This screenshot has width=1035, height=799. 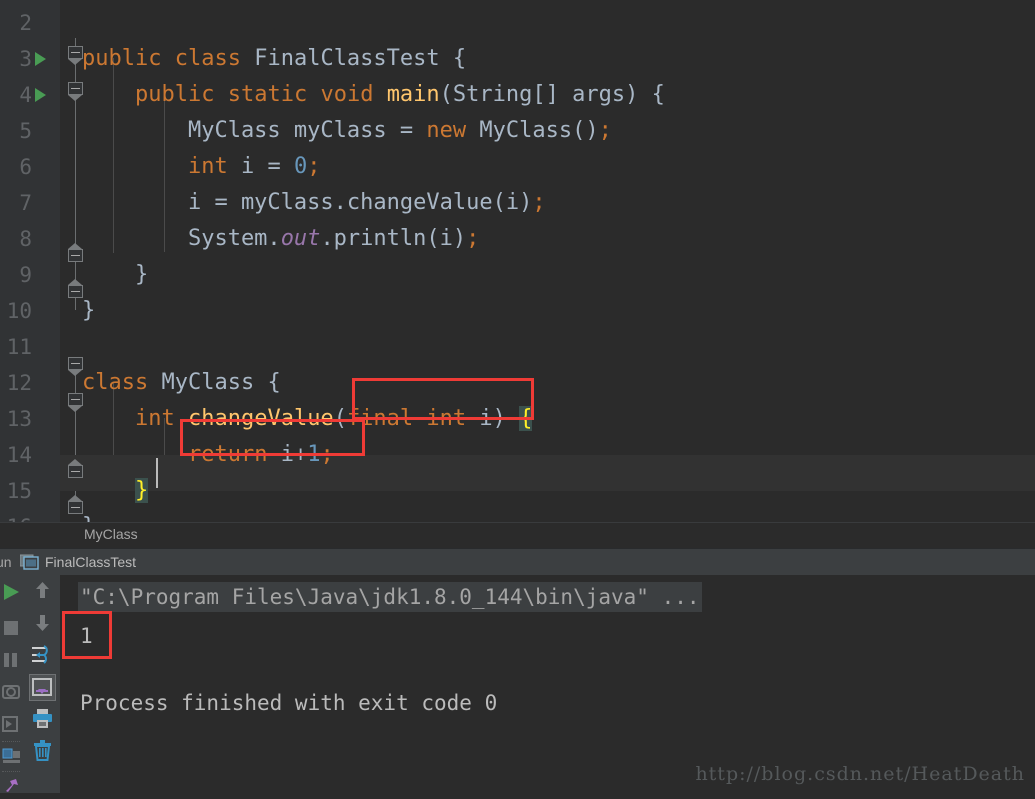 I want to click on blog-watermark: http://blog.csdn.net/HeatDeath, so click(x=860, y=774).